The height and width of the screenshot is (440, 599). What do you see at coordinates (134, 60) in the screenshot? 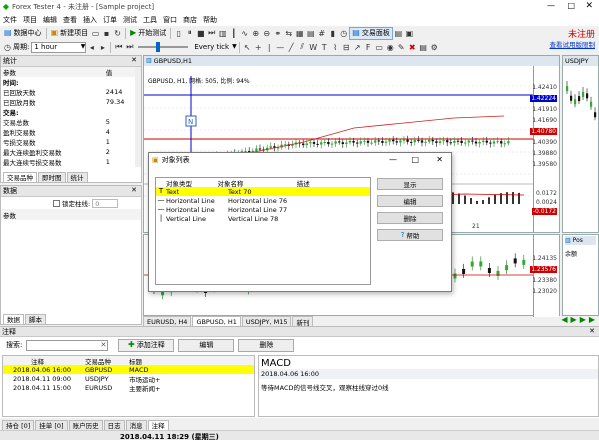
I see `panel-close-icon: ✕` at bounding box center [134, 60].